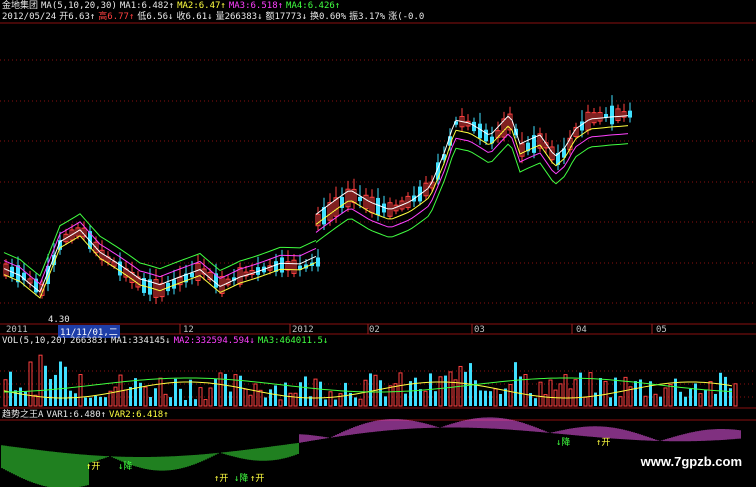 This screenshot has width=756, height=487. Describe the element at coordinates (89, 341) in the screenshot. I see `volume-value: 266383↓` at that location.